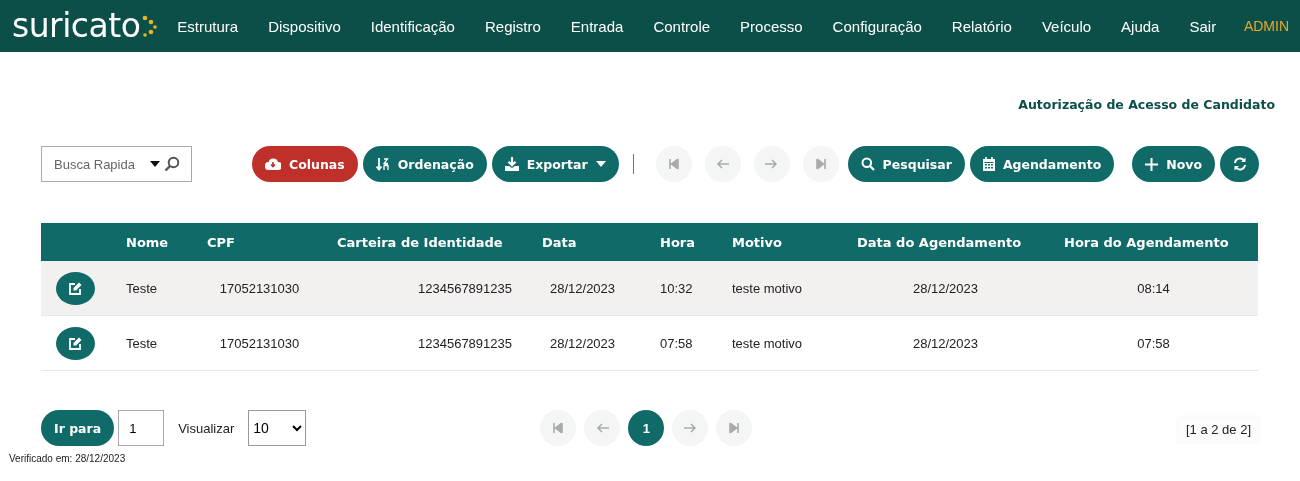 The image size is (1300, 481). What do you see at coordinates (304, 26) in the screenshot?
I see `menu-item: Dispositivo` at bounding box center [304, 26].